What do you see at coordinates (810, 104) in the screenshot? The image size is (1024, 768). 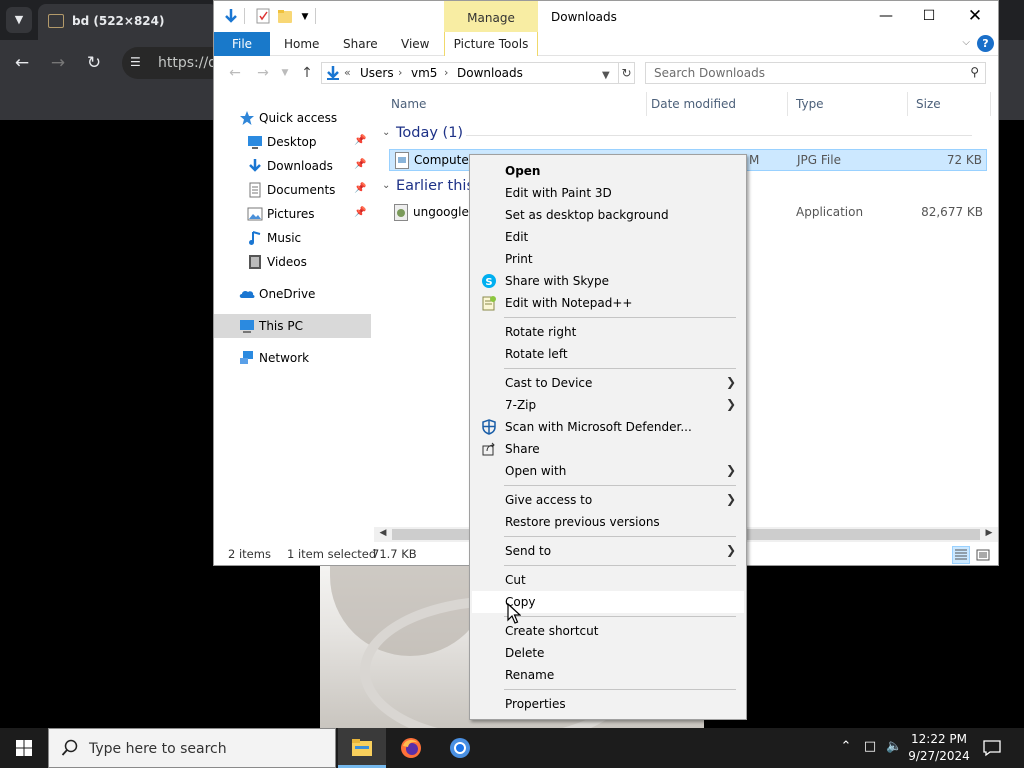 I see `column-type: Type` at bounding box center [810, 104].